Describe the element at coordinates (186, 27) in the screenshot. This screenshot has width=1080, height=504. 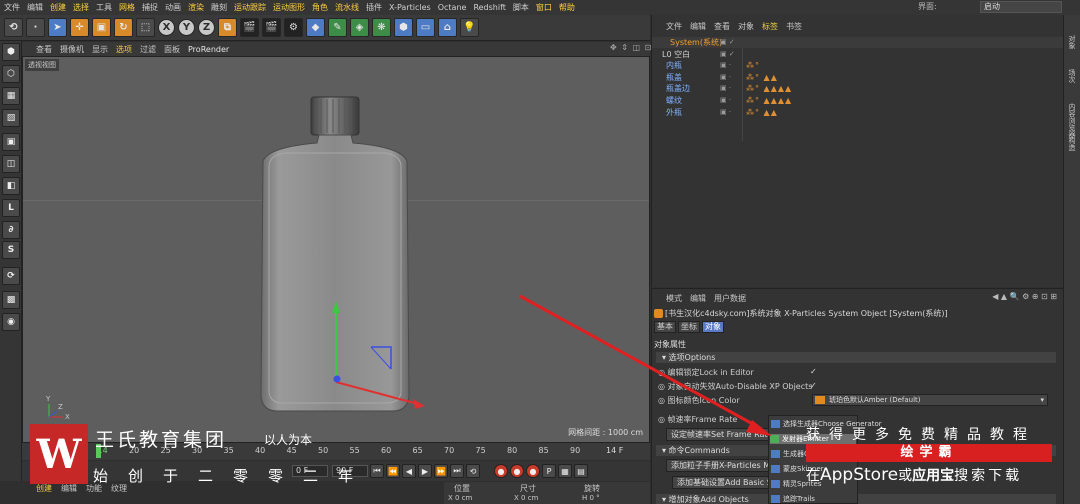
I see `y-axis-icon: Y` at that location.